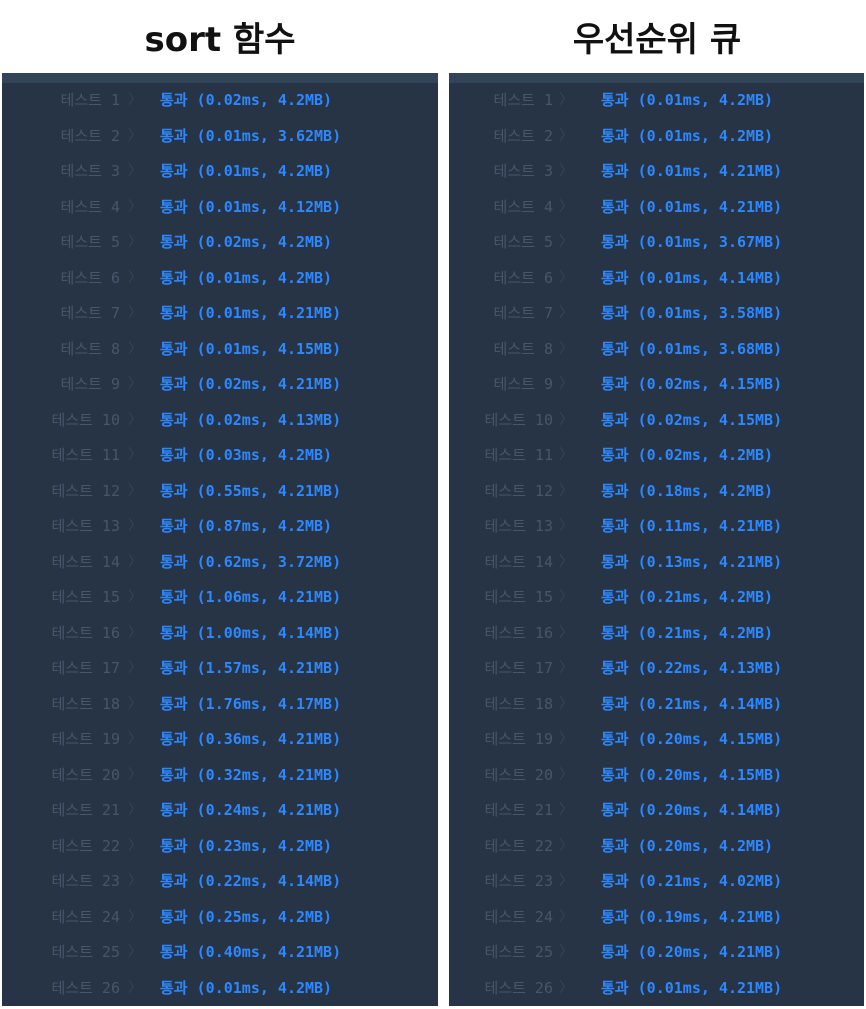 This screenshot has width=866, height=1009. I want to click on test-label: 테스트 23, so click(86, 881).